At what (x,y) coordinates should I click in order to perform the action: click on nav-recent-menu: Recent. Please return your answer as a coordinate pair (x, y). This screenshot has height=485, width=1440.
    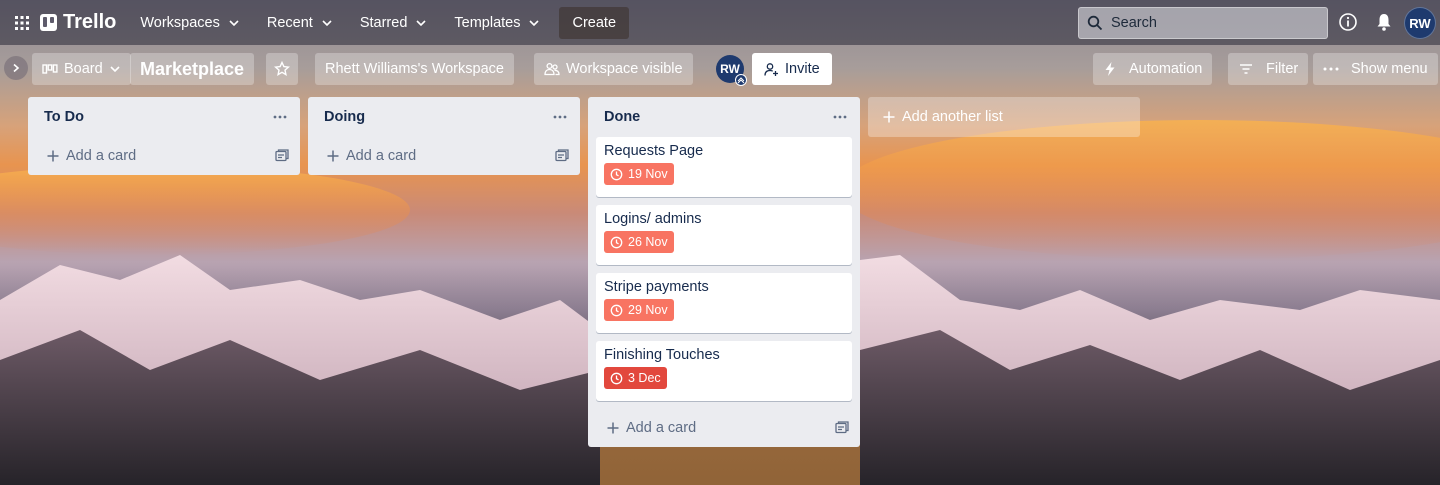
    Looking at the image, I should click on (300, 23).